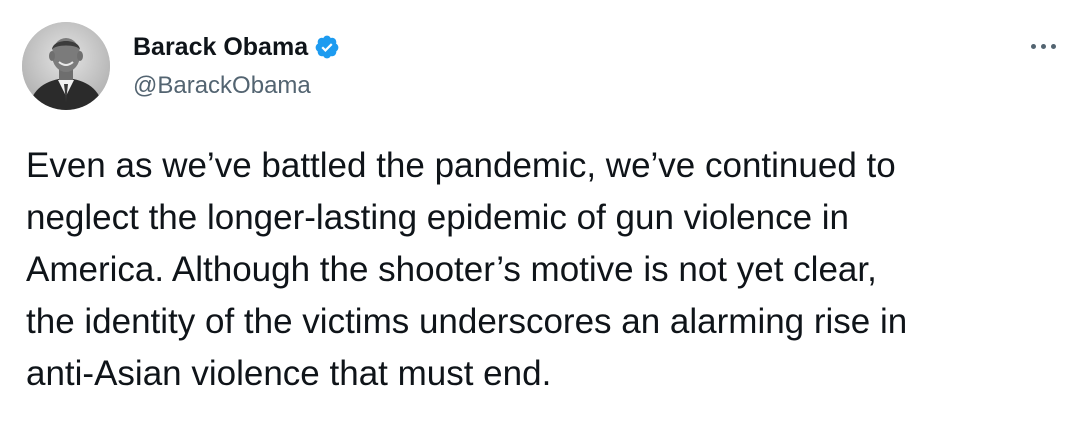  I want to click on avatar, so click(66, 66).